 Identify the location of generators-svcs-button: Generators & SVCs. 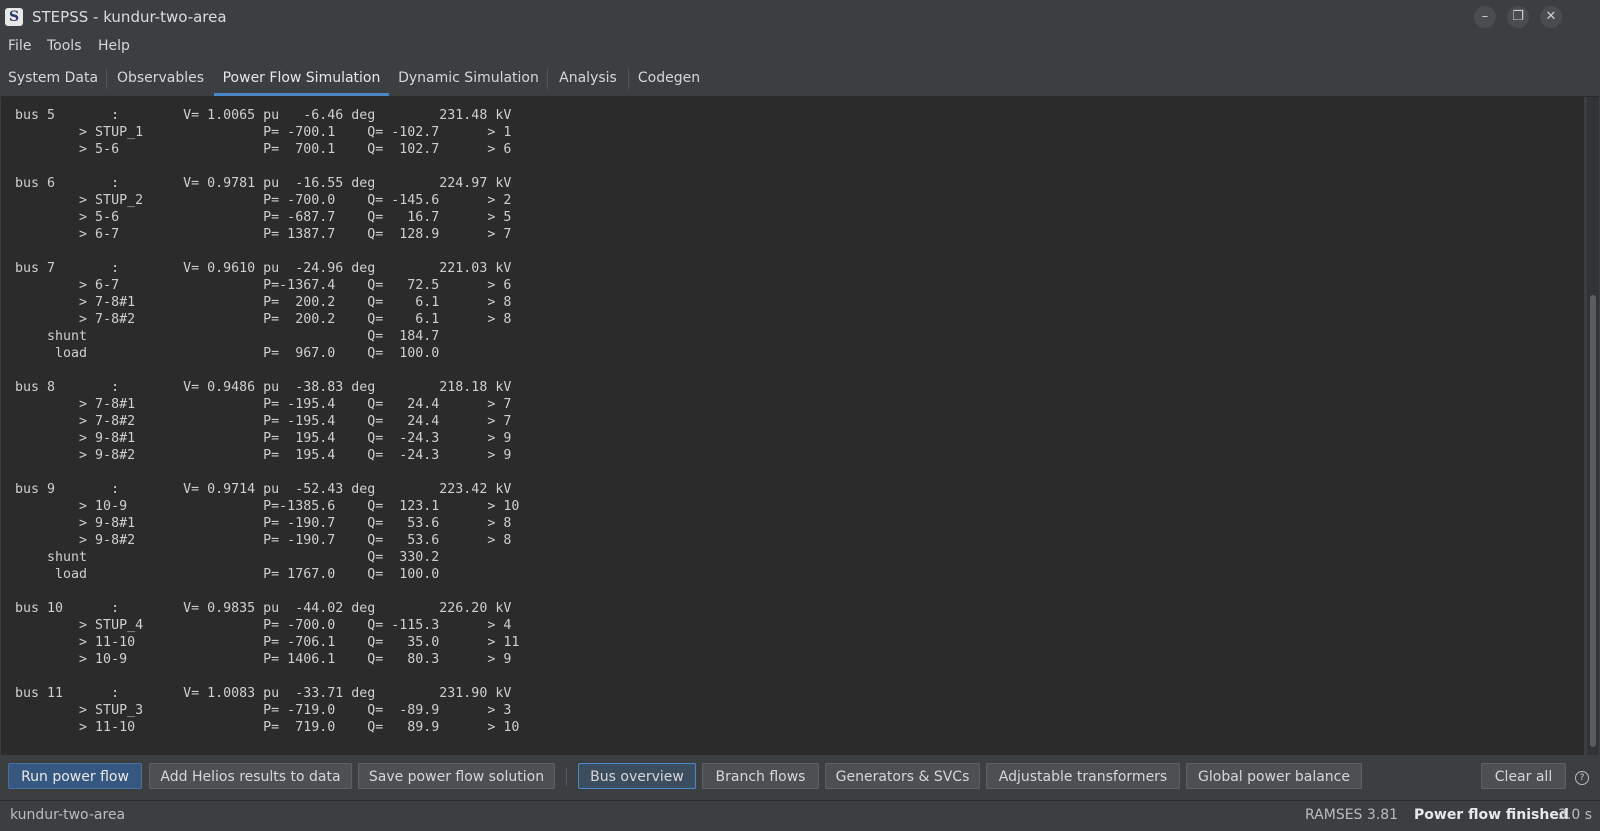
(902, 776).